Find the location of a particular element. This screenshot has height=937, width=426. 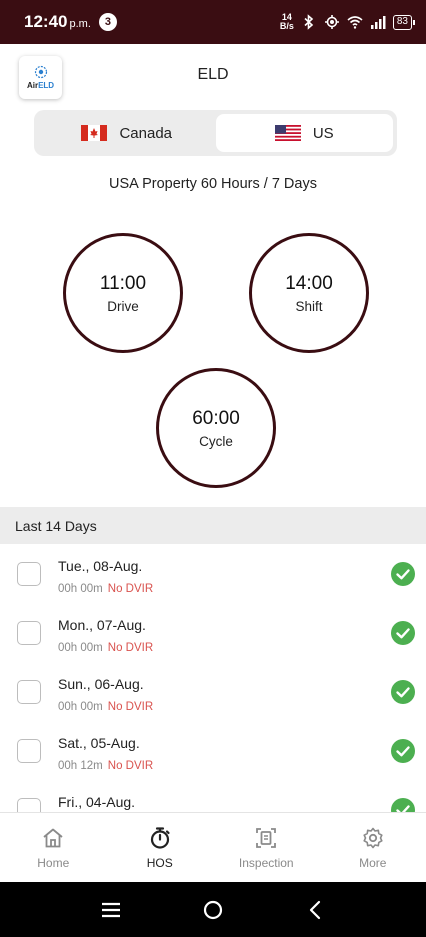

cycle-timer: 60:00 Cycle is located at coordinates (216, 428).